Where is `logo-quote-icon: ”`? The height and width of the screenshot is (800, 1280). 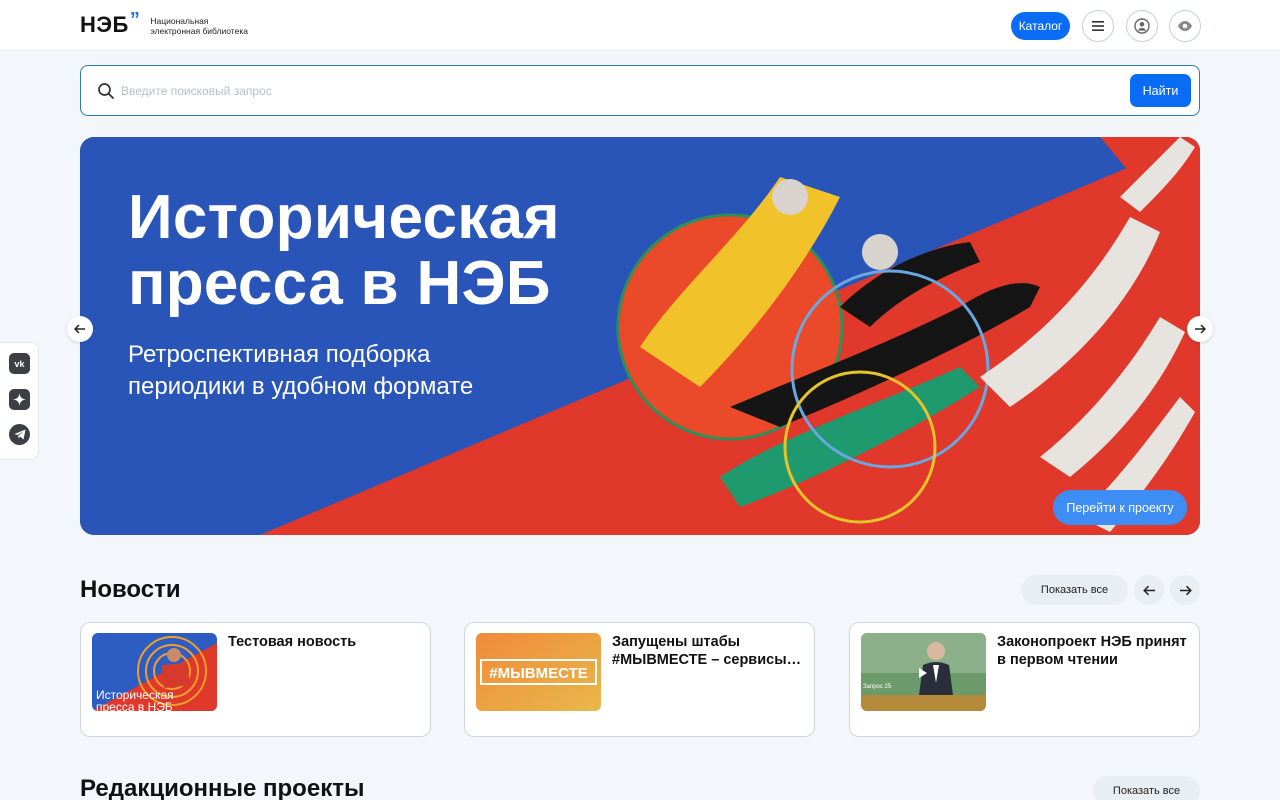 logo-quote-icon: ” is located at coordinates (135, 20).